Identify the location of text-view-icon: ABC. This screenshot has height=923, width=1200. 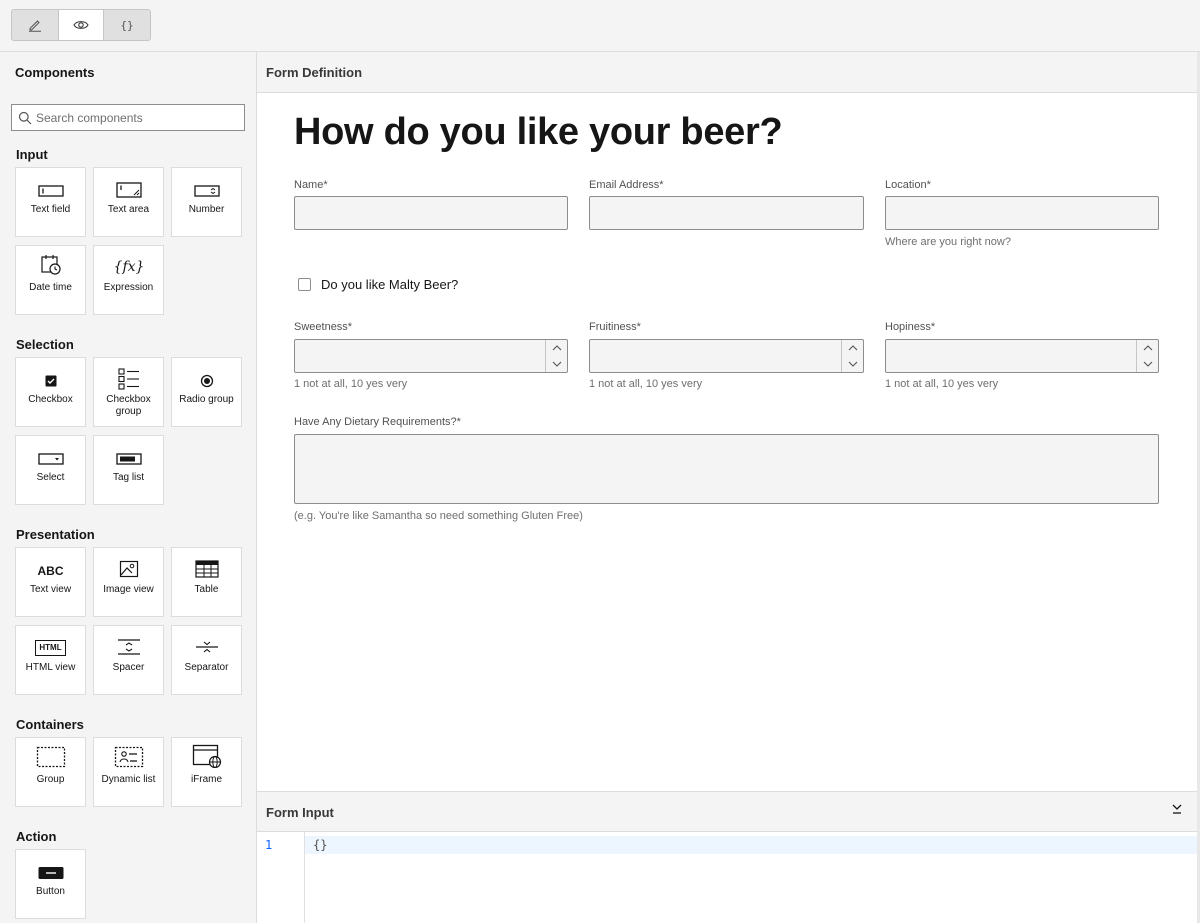
(50, 571).